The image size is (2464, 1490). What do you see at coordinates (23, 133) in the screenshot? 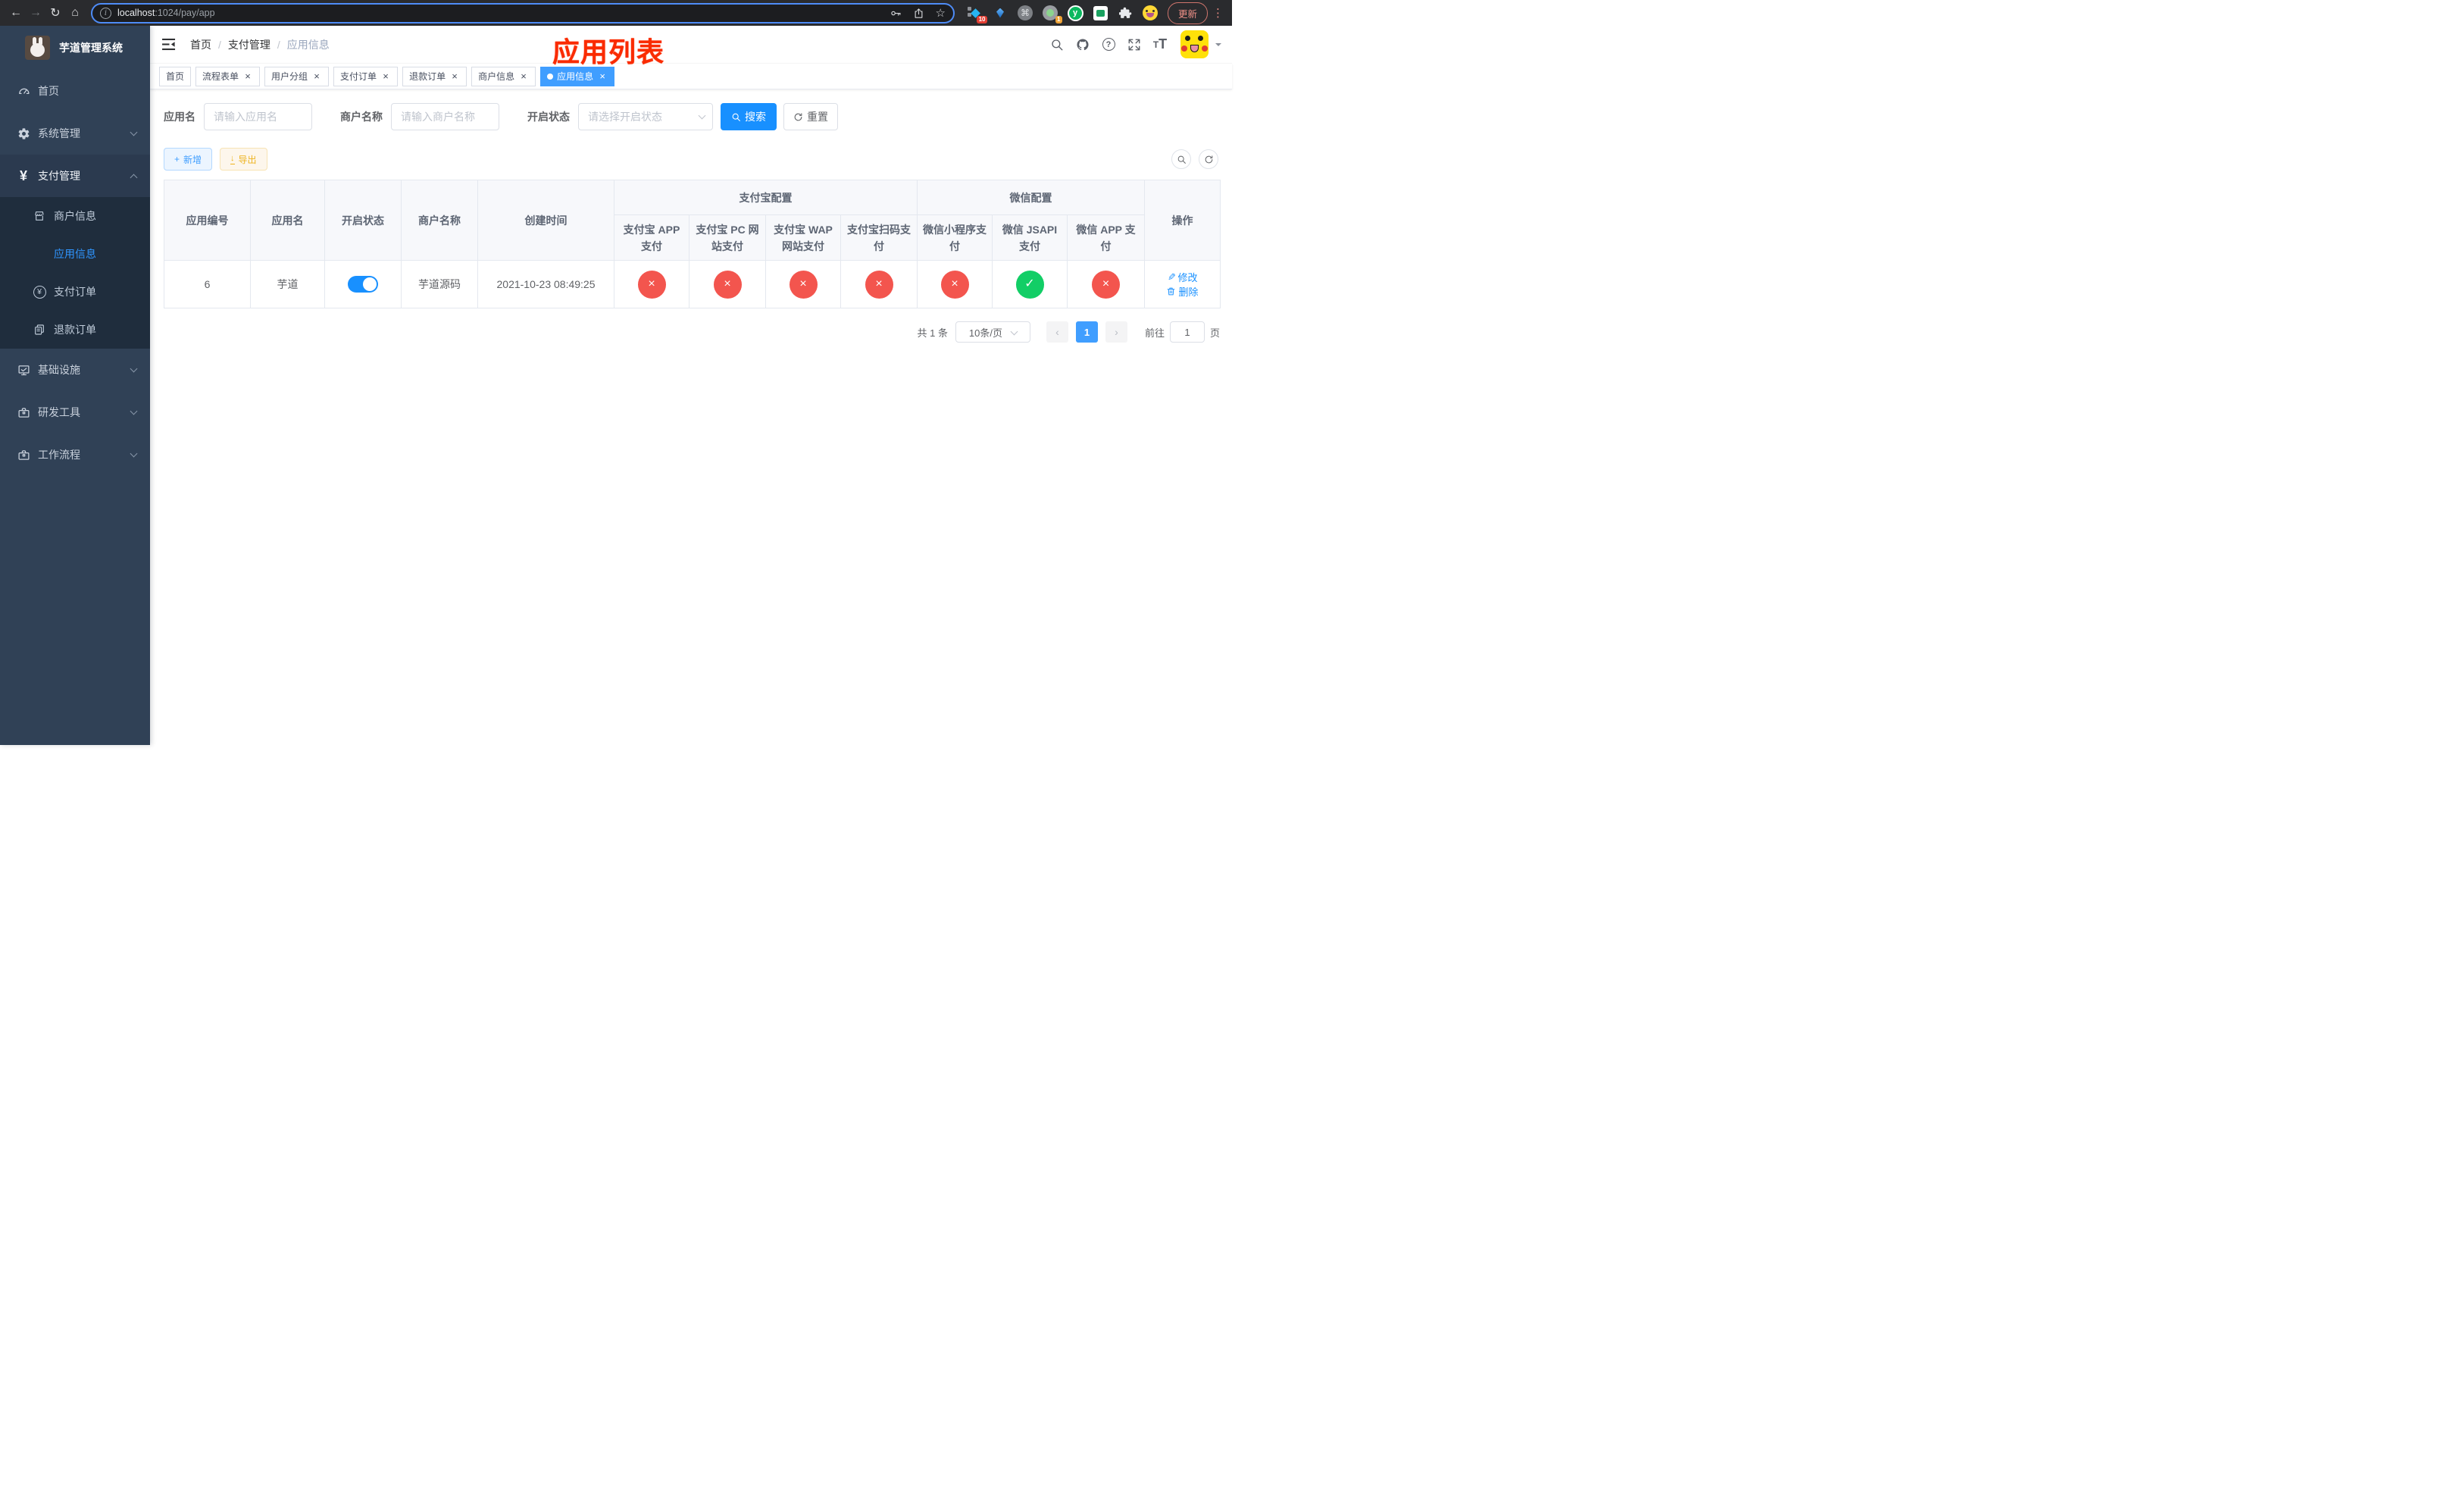
I see `gear-icon` at bounding box center [23, 133].